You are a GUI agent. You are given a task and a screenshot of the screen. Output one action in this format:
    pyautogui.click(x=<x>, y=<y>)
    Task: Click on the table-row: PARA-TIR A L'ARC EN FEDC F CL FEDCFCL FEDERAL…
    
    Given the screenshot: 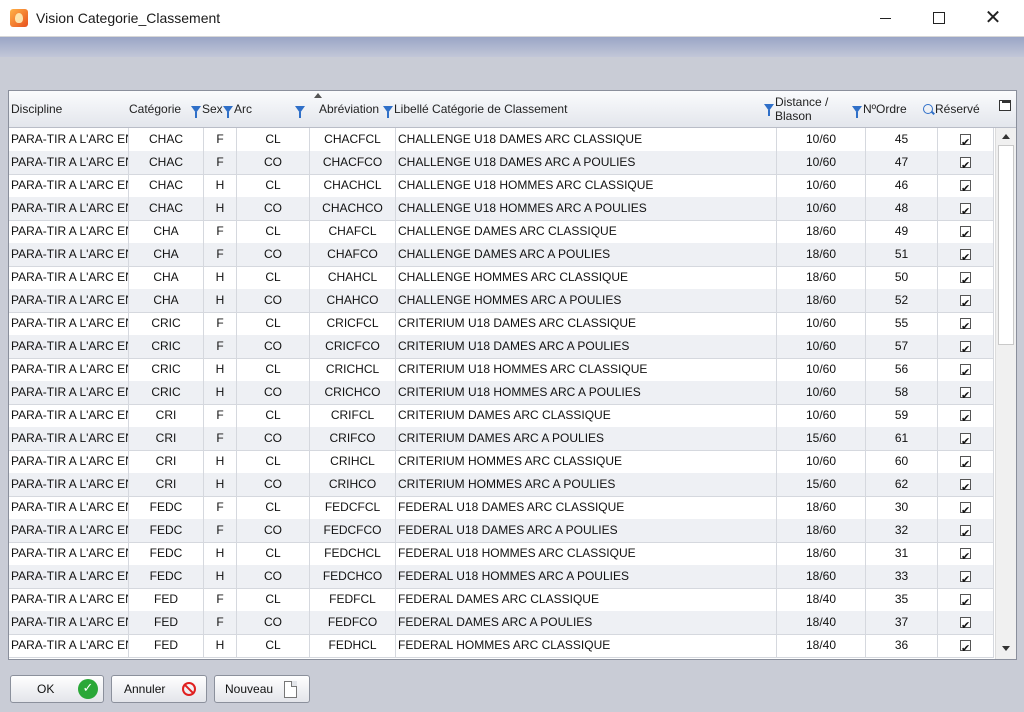 What is the action you would take?
    pyautogui.click(x=501, y=508)
    